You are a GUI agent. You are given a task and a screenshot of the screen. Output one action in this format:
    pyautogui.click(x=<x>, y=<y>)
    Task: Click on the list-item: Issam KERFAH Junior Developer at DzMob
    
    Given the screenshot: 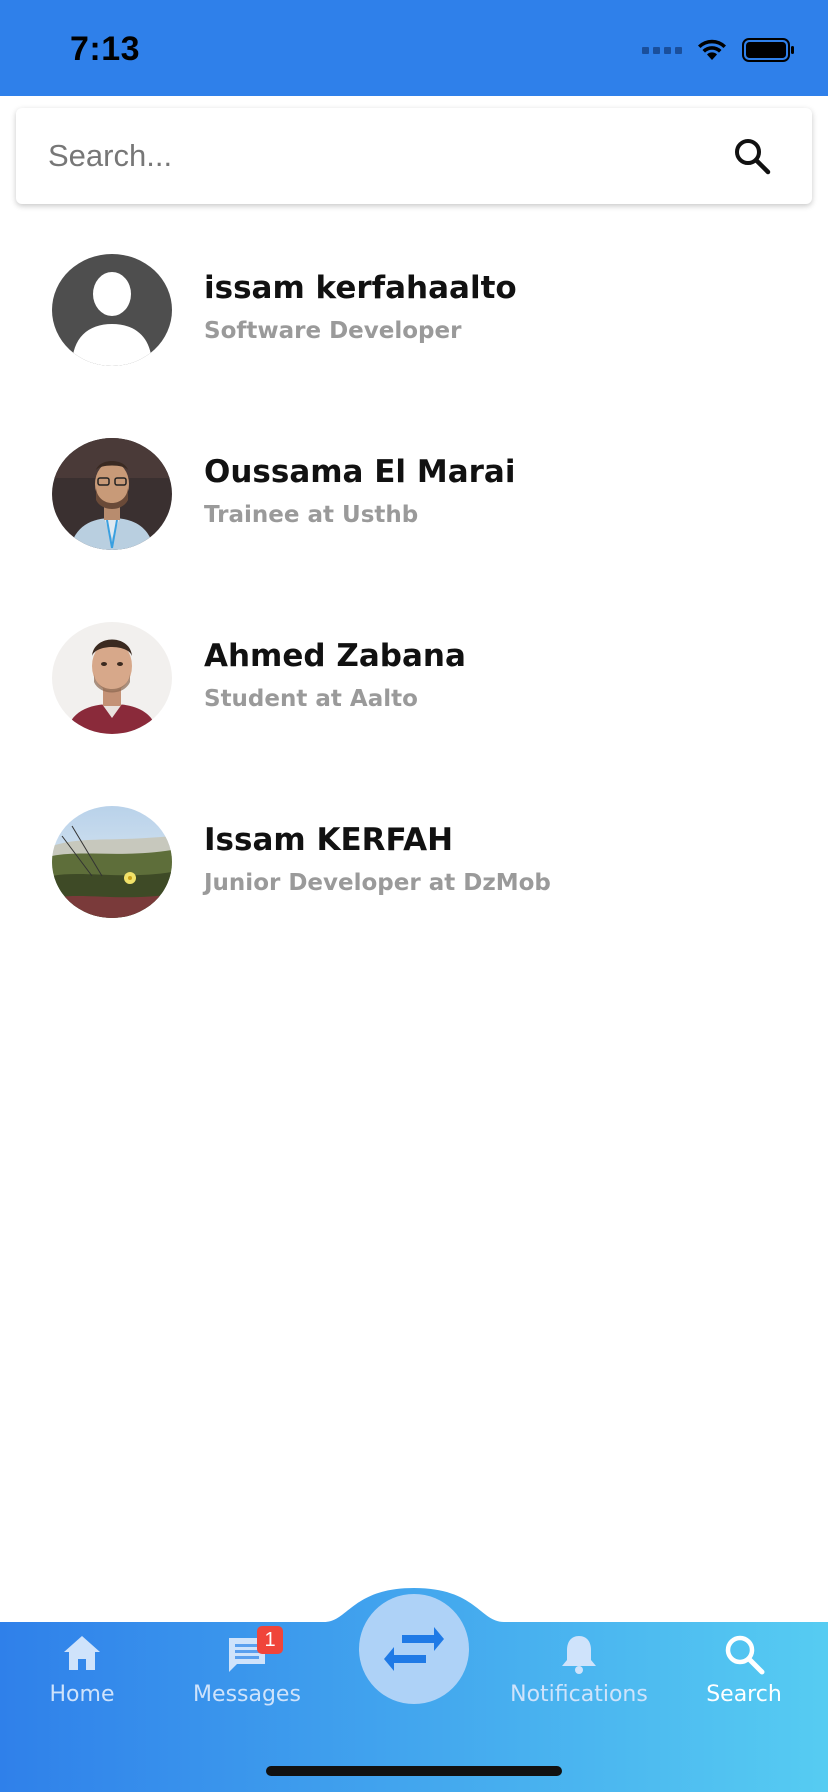 What is the action you would take?
    pyautogui.click(x=414, y=884)
    